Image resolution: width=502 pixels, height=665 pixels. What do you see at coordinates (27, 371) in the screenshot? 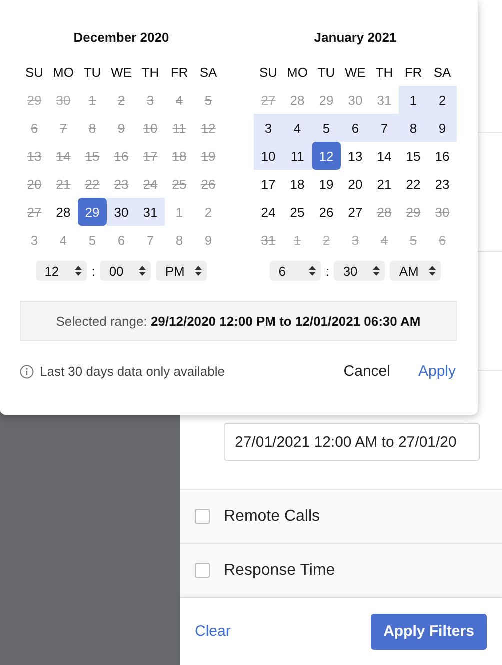
I see `info-icon` at bounding box center [27, 371].